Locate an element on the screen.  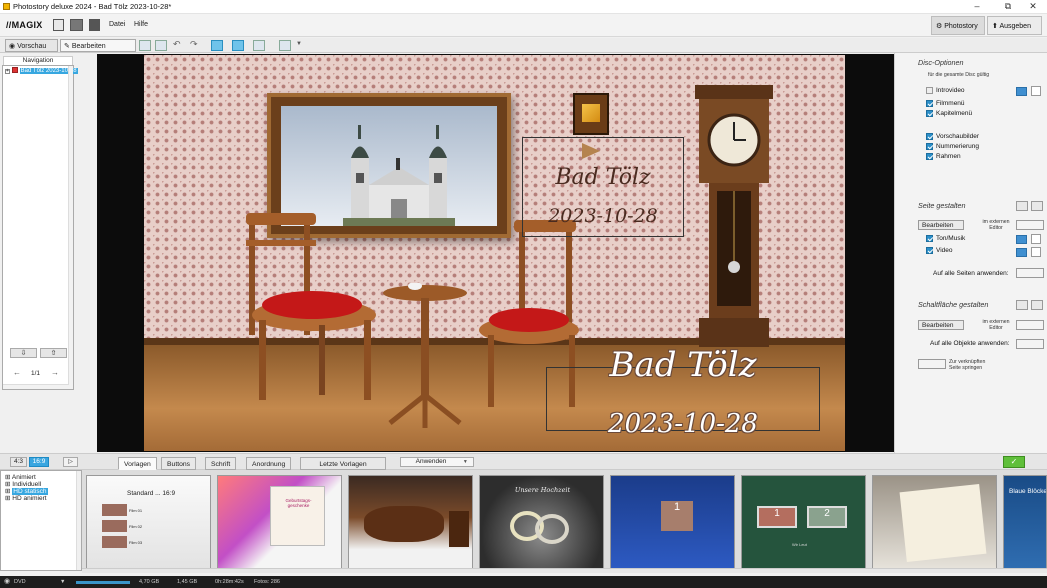
new-file-icon is located at coordinates (58, 25).